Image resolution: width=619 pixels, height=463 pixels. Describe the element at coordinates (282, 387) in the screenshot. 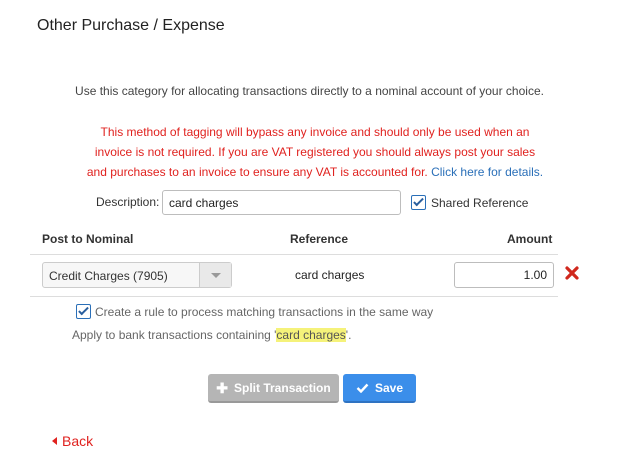

I see `split-transaction-label: Split Transaction` at that location.